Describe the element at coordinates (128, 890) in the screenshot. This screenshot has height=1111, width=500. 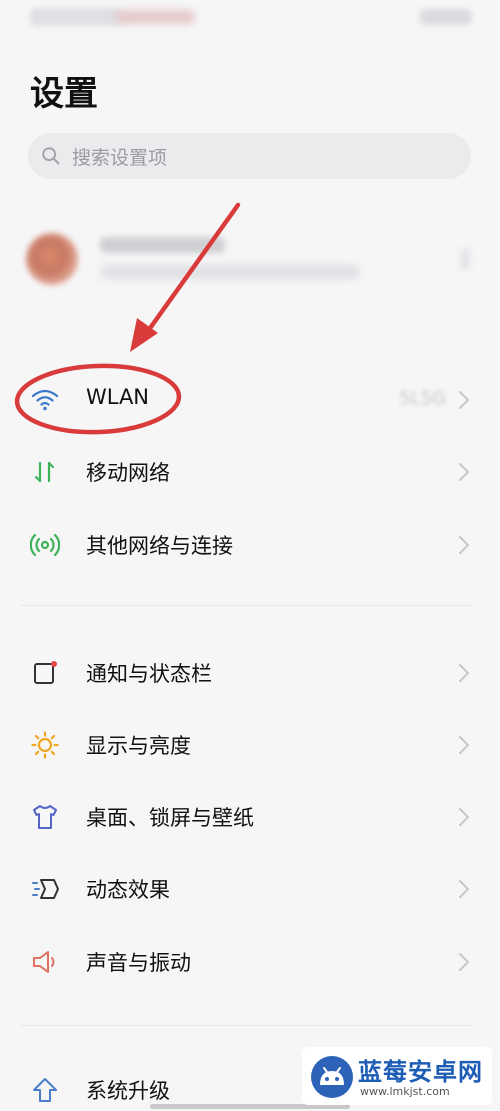
I see `effects-label: 动态效果` at that location.